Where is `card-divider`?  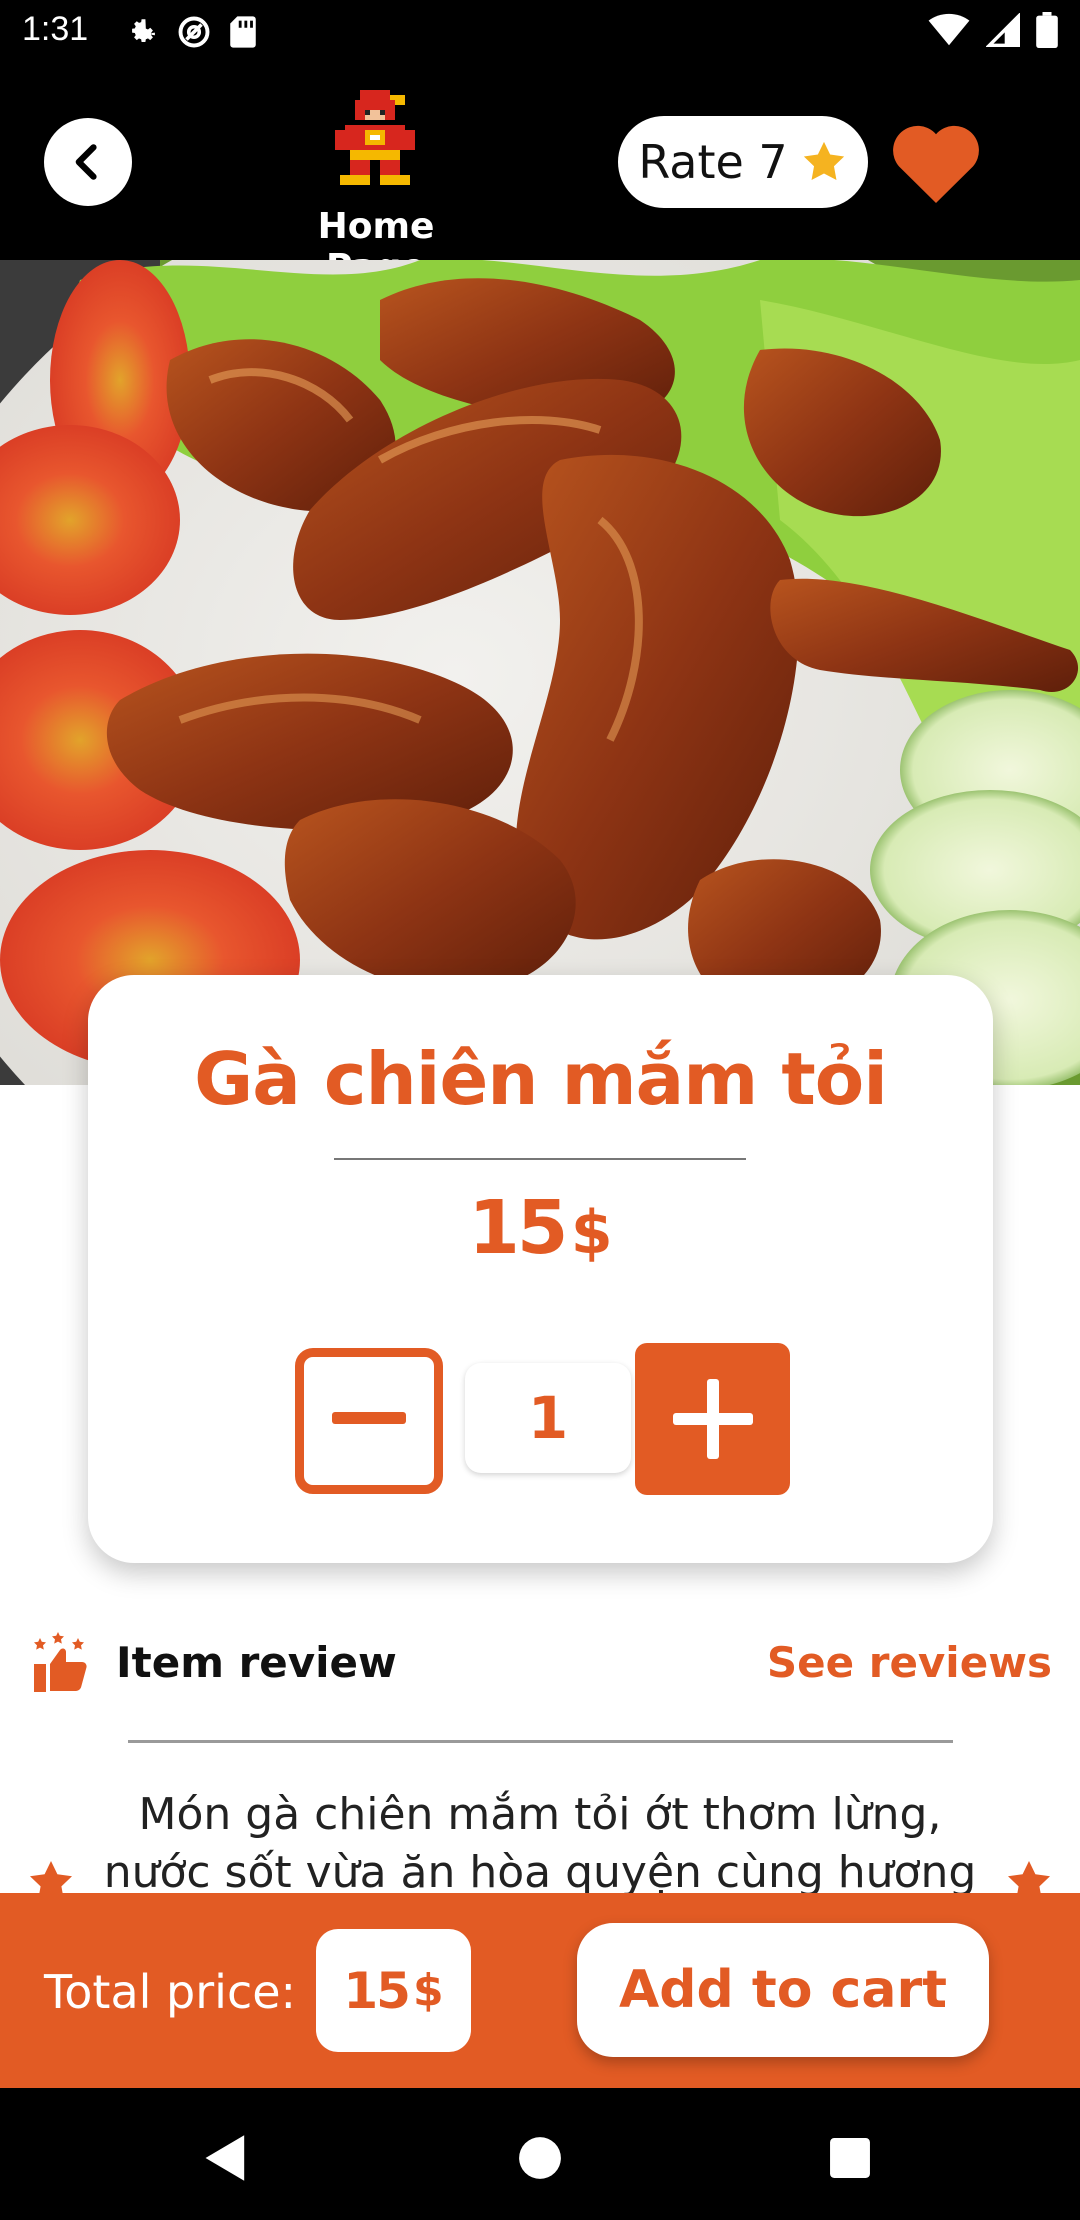 card-divider is located at coordinates (540, 1159).